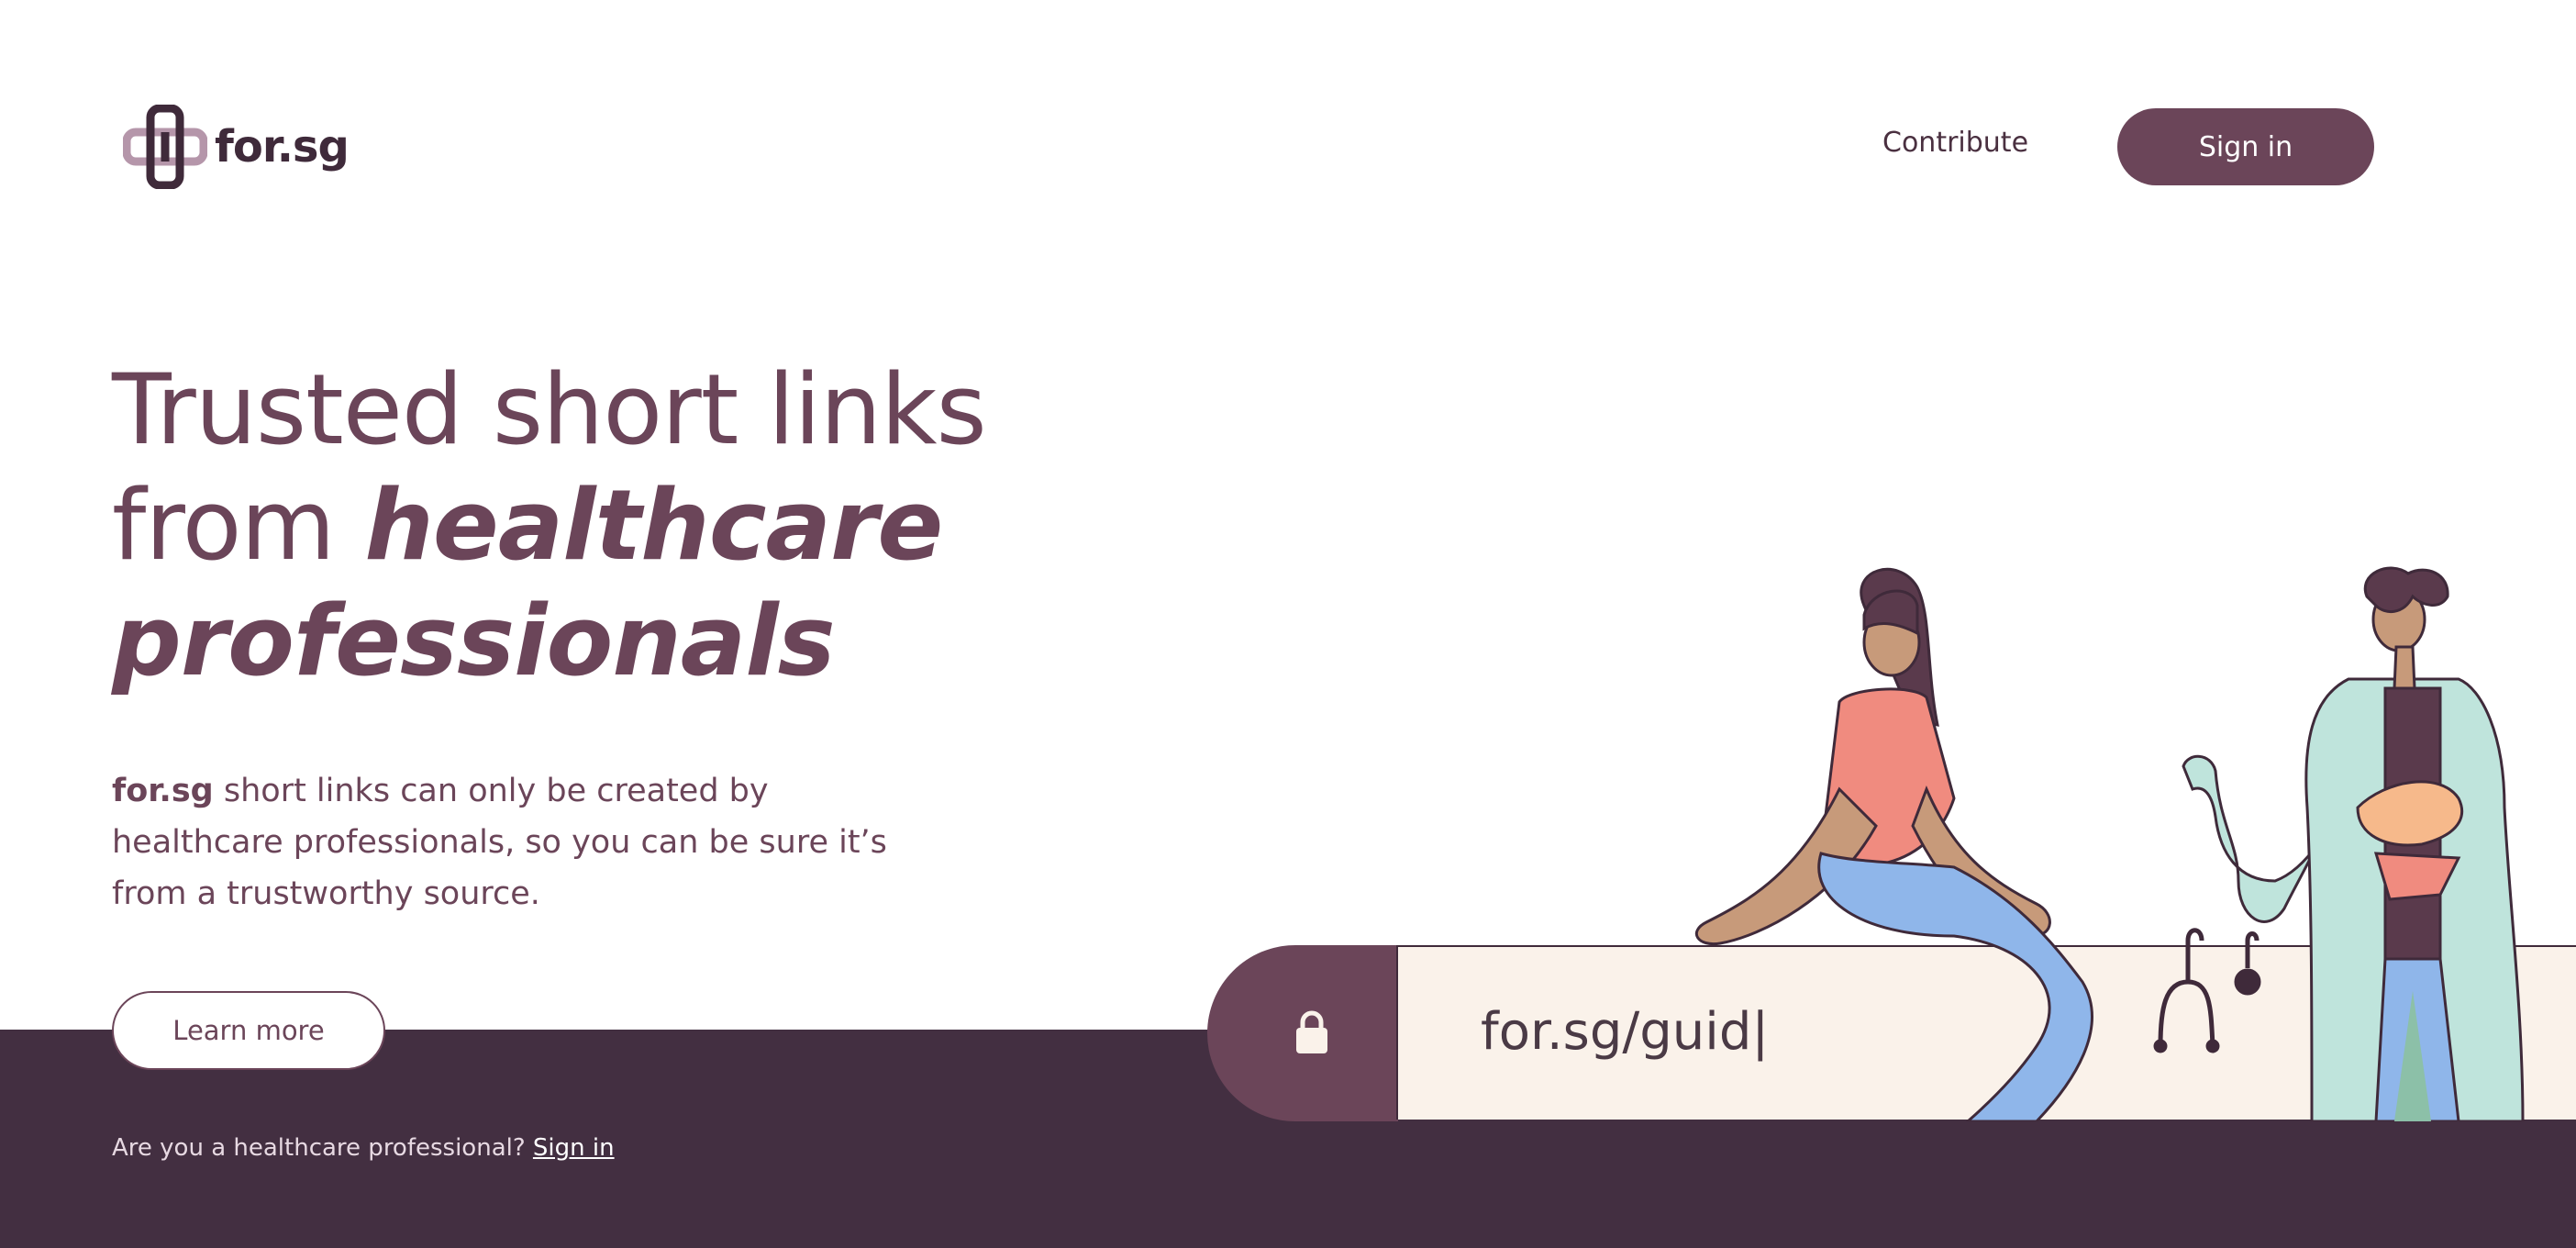  What do you see at coordinates (2353, 843) in the screenshot?
I see `doctor-figure` at bounding box center [2353, 843].